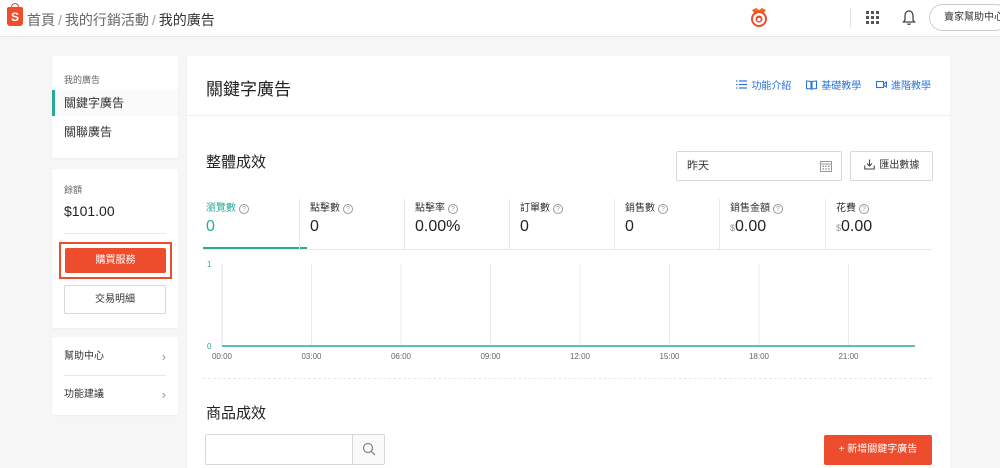  What do you see at coordinates (236, 162) in the screenshot?
I see `overall-performance-title: 整體成效` at bounding box center [236, 162].